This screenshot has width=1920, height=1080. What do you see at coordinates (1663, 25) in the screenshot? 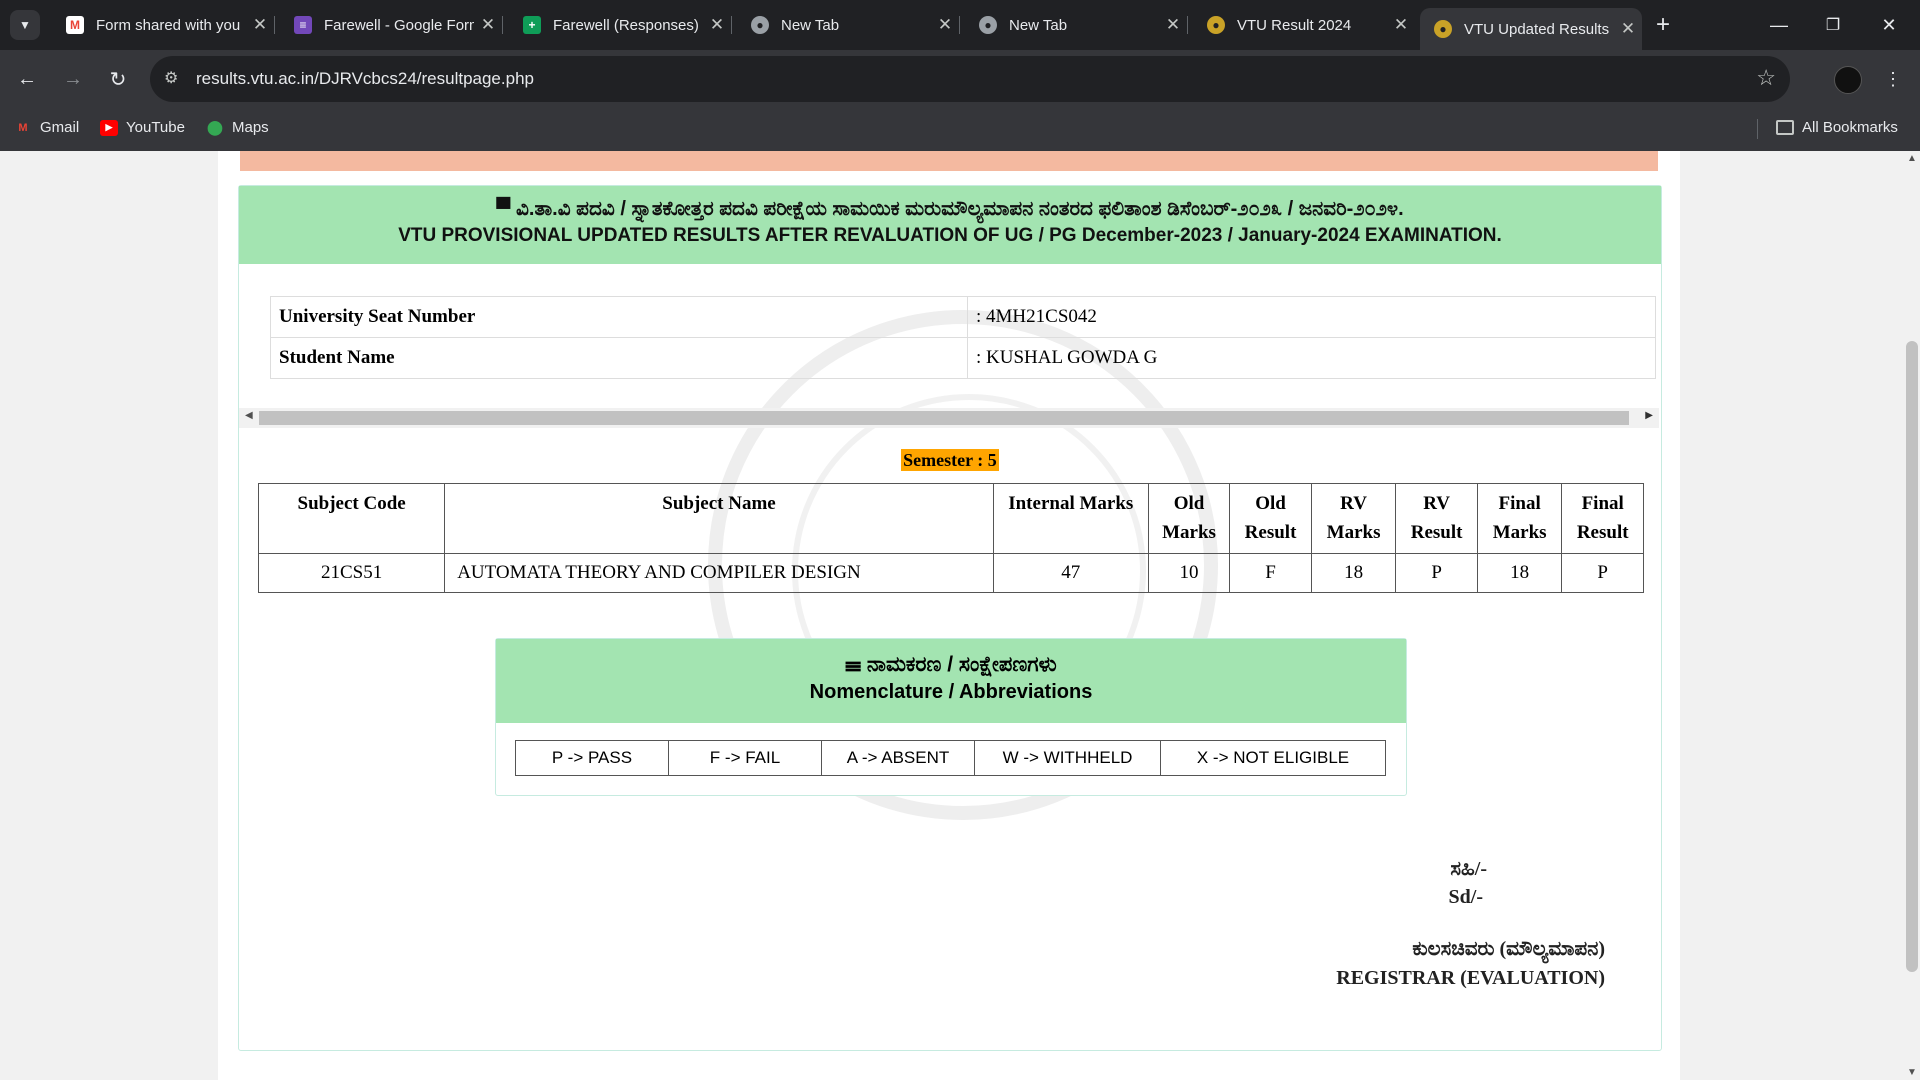
I see `new-tab-button: +` at bounding box center [1663, 25].